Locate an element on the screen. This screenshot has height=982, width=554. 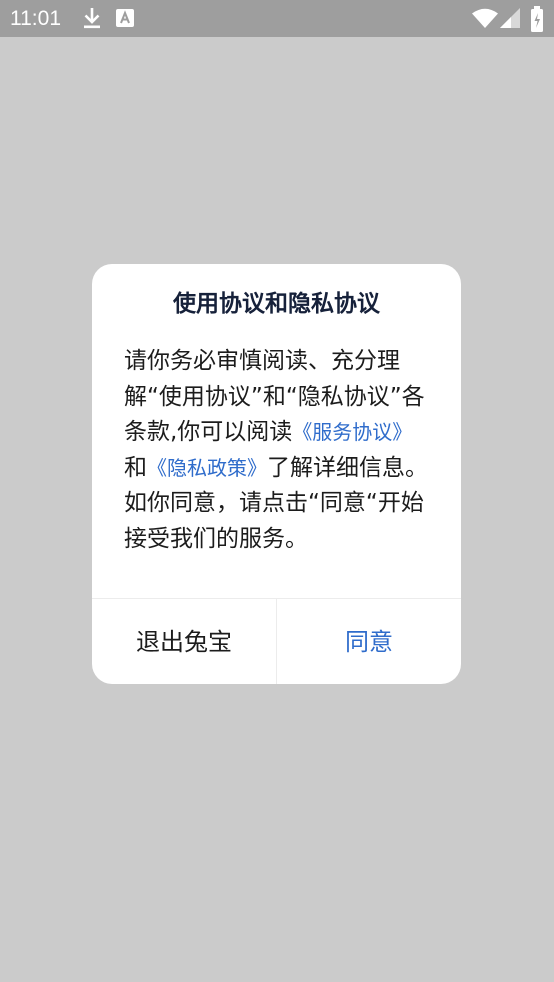
privacy-policy-link: 《隐私政策》 is located at coordinates (207, 468).